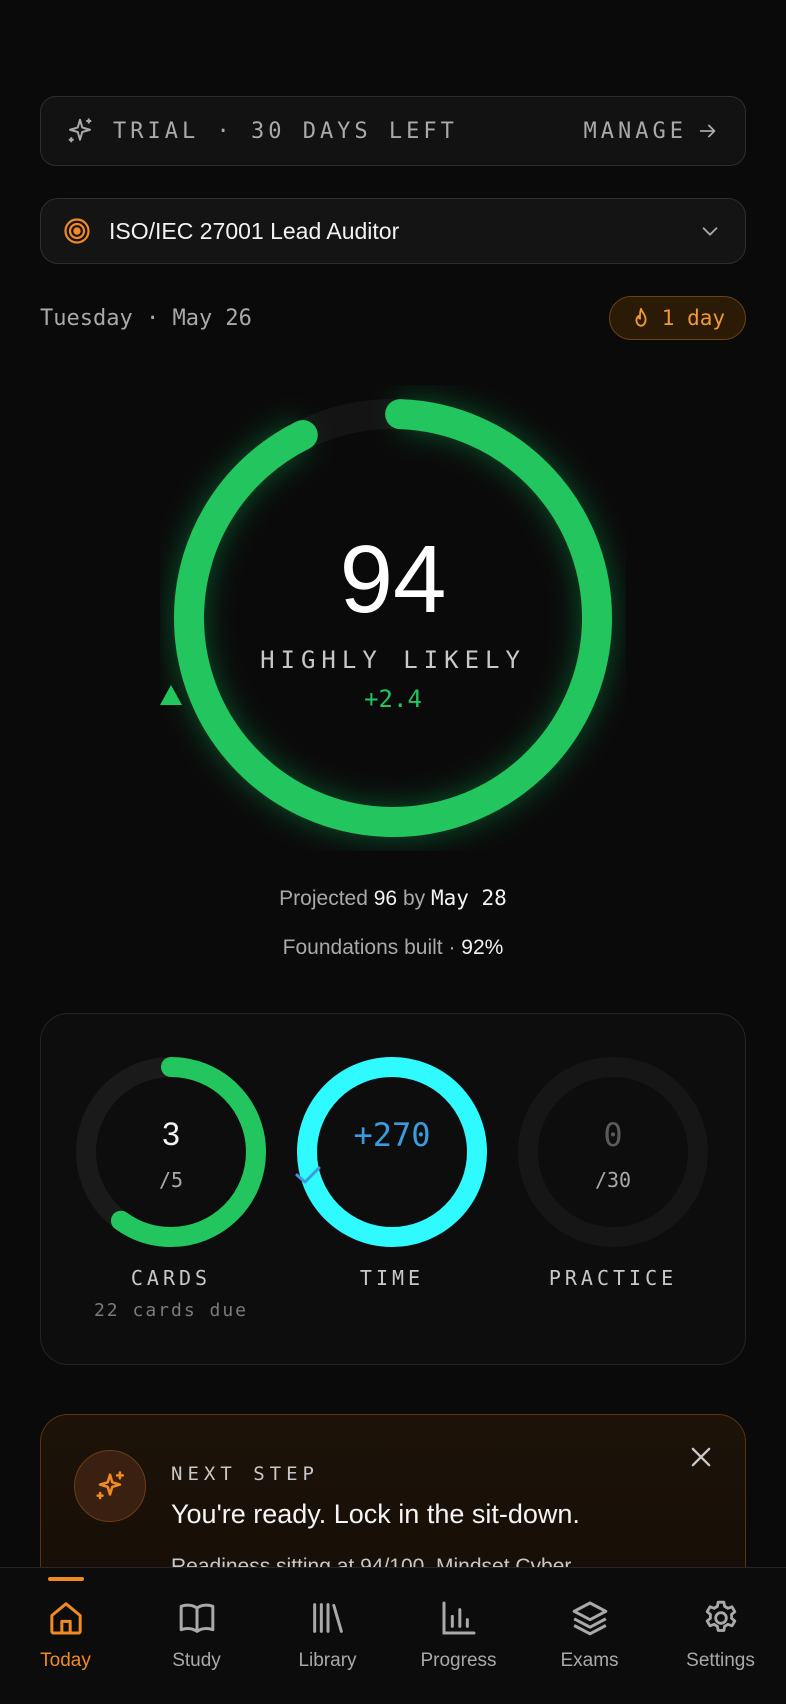 The height and width of the screenshot is (1704, 786). What do you see at coordinates (327, 1618) in the screenshot?
I see `library-icon` at bounding box center [327, 1618].